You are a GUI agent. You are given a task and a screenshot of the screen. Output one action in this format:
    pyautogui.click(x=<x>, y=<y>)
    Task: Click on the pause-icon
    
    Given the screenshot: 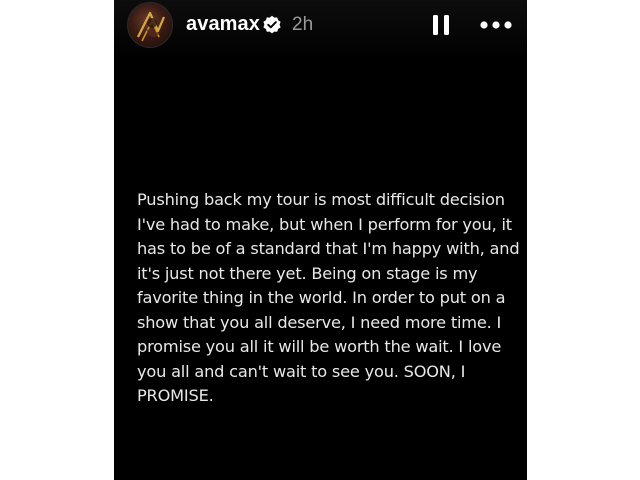 What is the action you would take?
    pyautogui.click(x=441, y=25)
    